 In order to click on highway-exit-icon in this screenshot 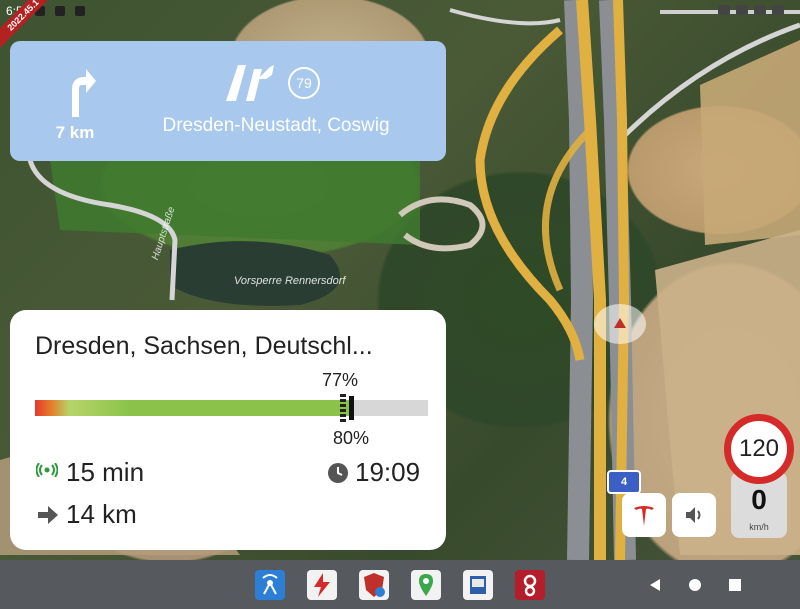, I will do `click(250, 83)`.